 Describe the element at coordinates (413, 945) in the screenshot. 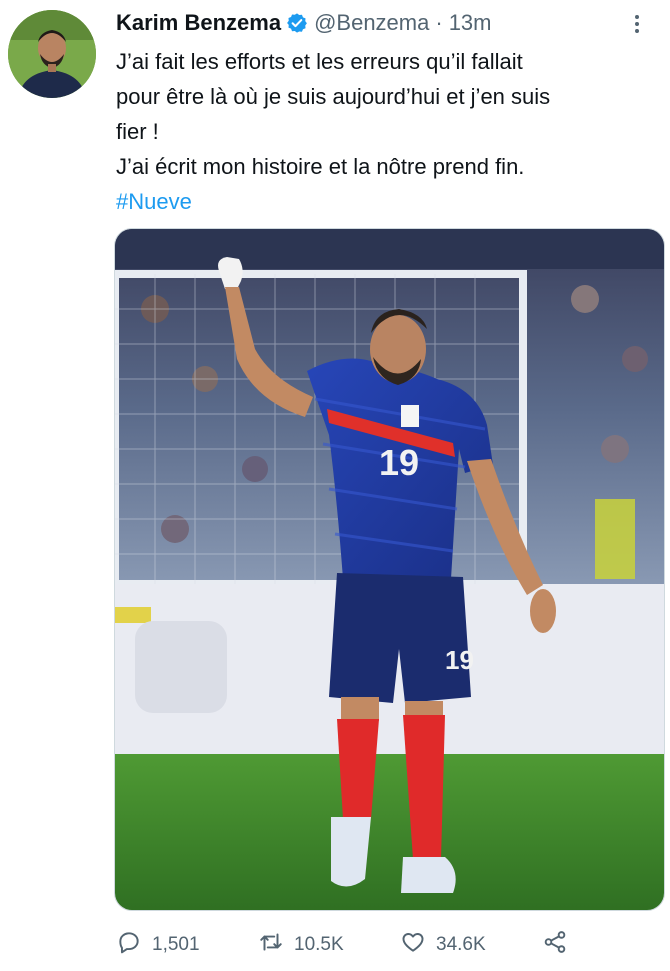

I see `like-icon` at that location.